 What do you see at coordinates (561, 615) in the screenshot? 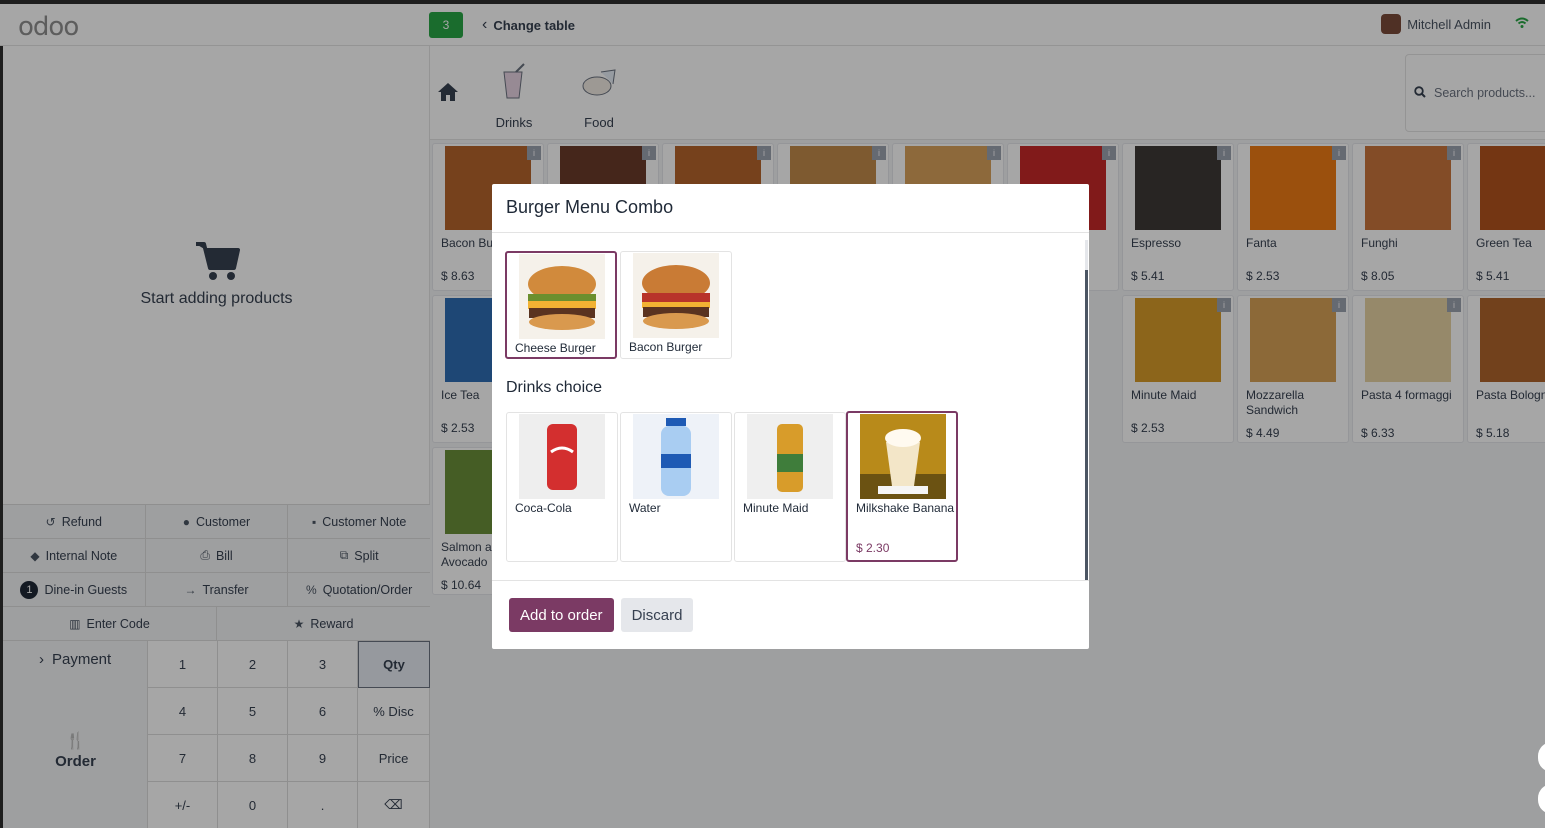
I see `add-to-order-button: Add to order` at bounding box center [561, 615].